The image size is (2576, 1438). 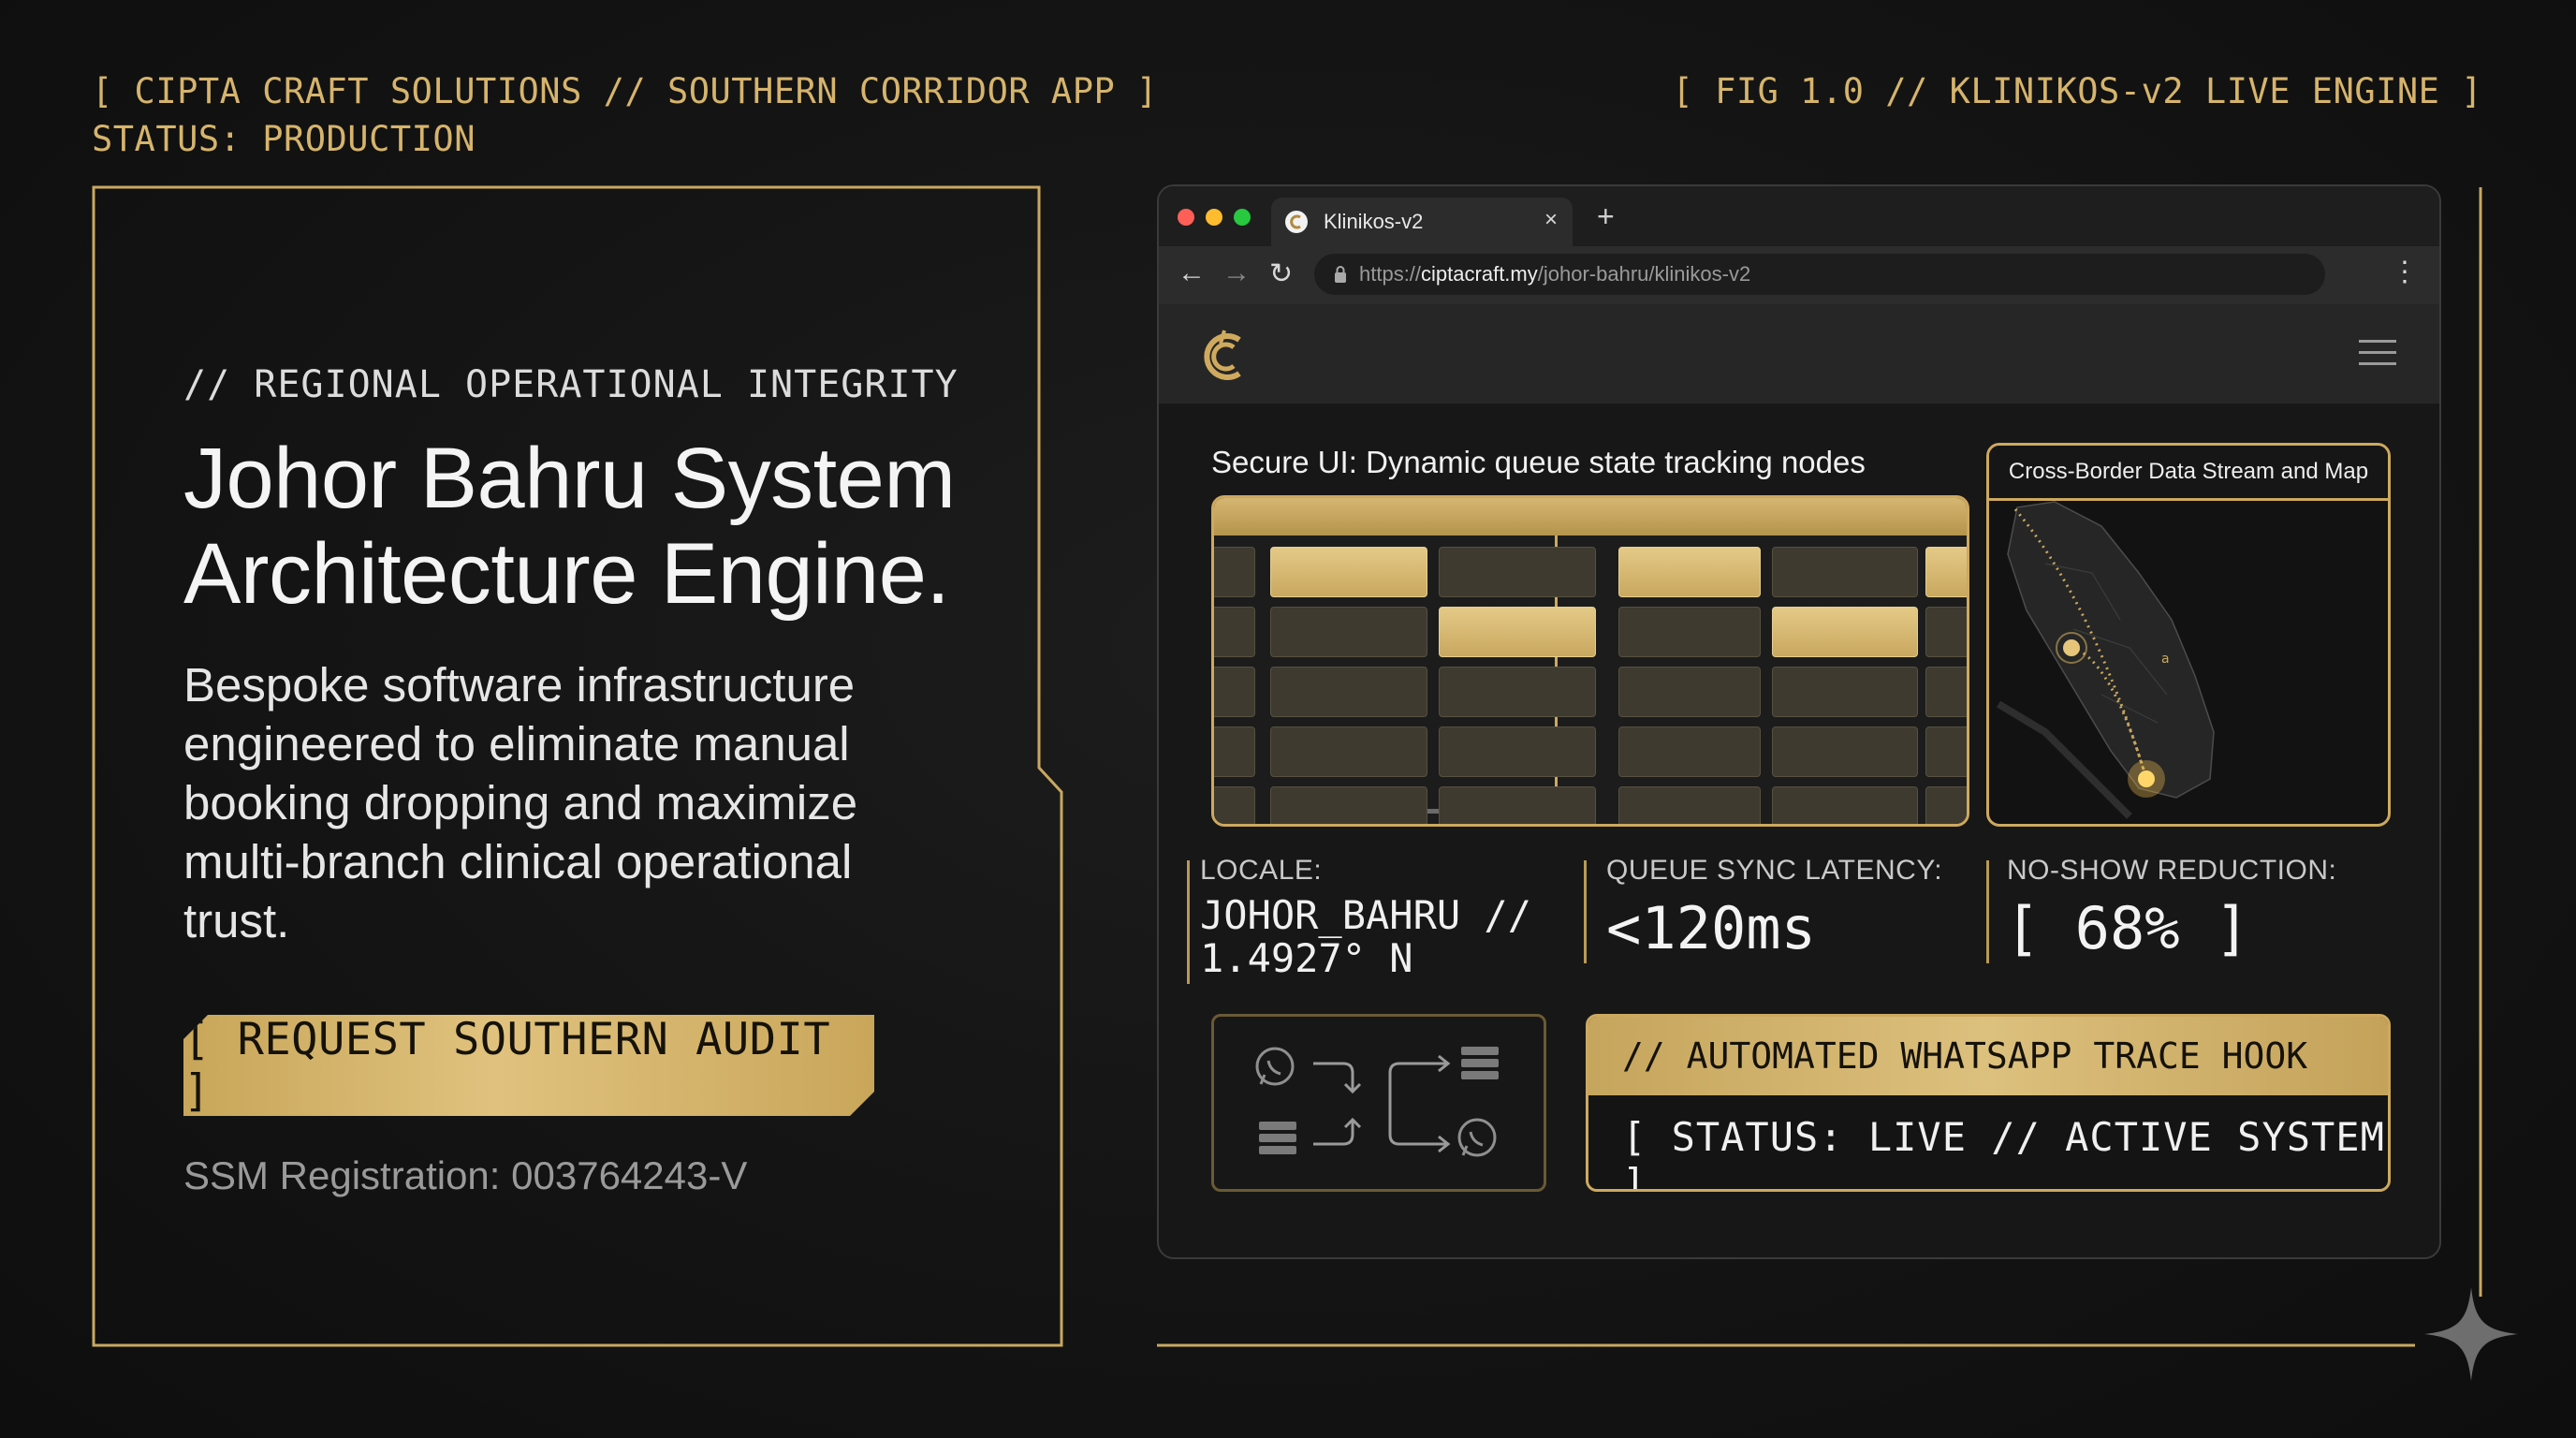 What do you see at coordinates (2004, 1153) in the screenshot?
I see `hook-status: [ STATUS: LIVE // ACTIVE SYSTEM ]` at bounding box center [2004, 1153].